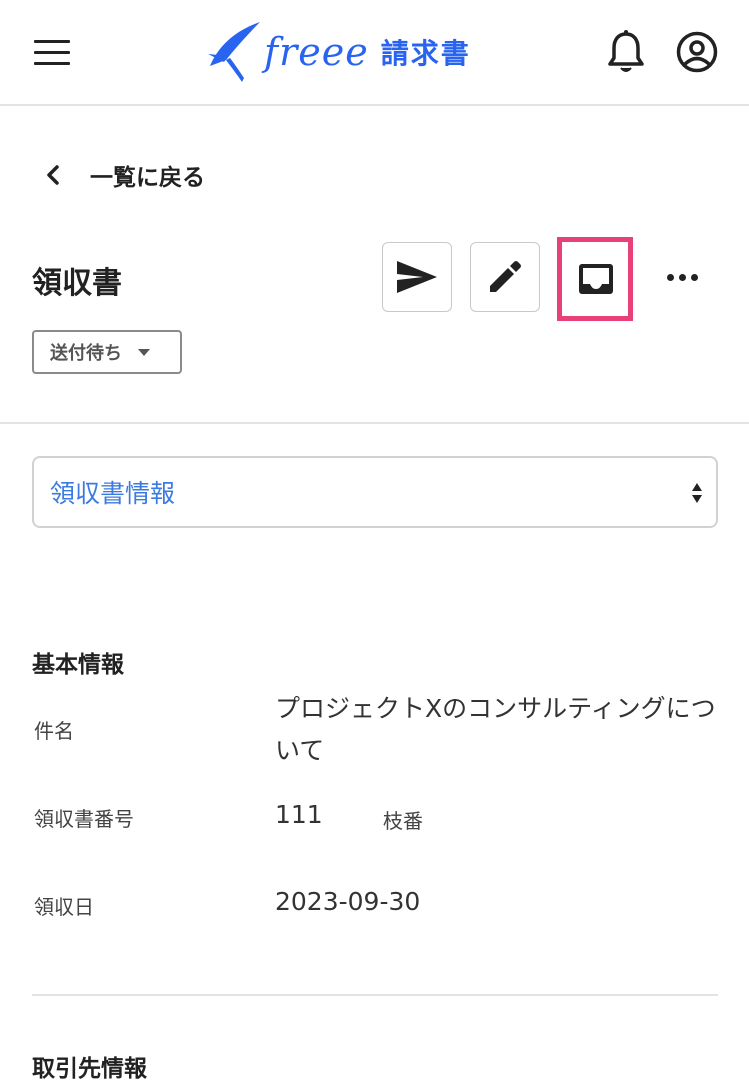  Describe the element at coordinates (626, 52) in the screenshot. I see `bell-icon` at that location.